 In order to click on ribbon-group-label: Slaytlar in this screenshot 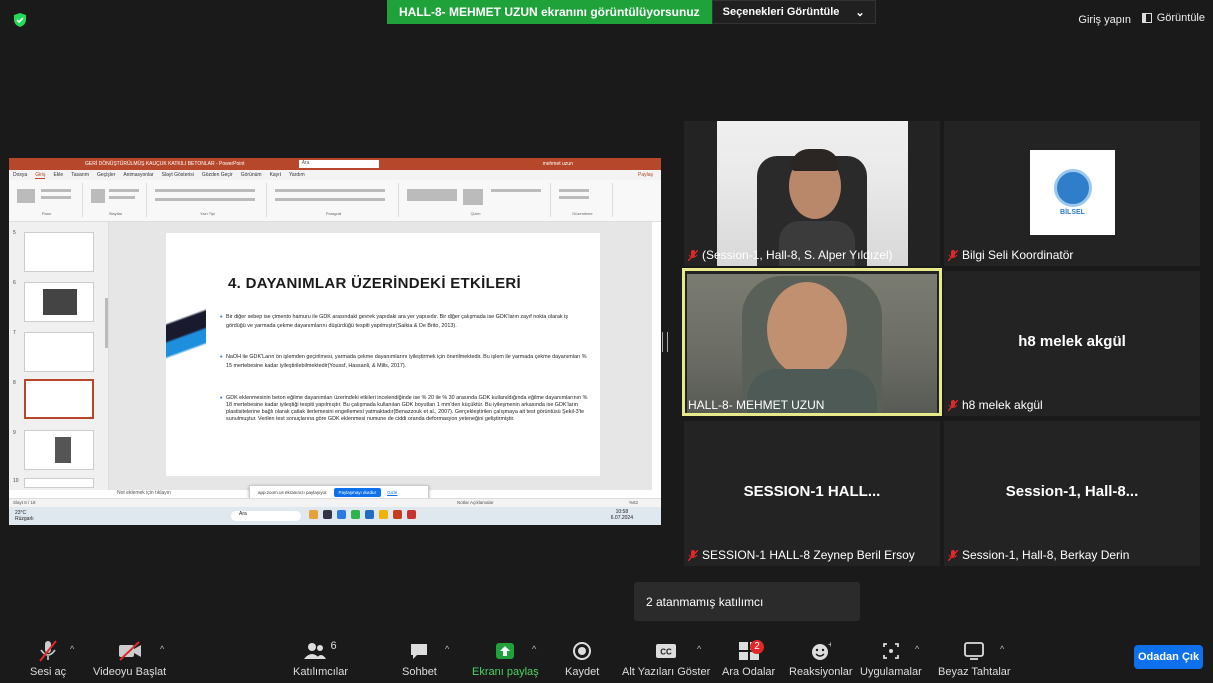, I will do `click(115, 213)`.